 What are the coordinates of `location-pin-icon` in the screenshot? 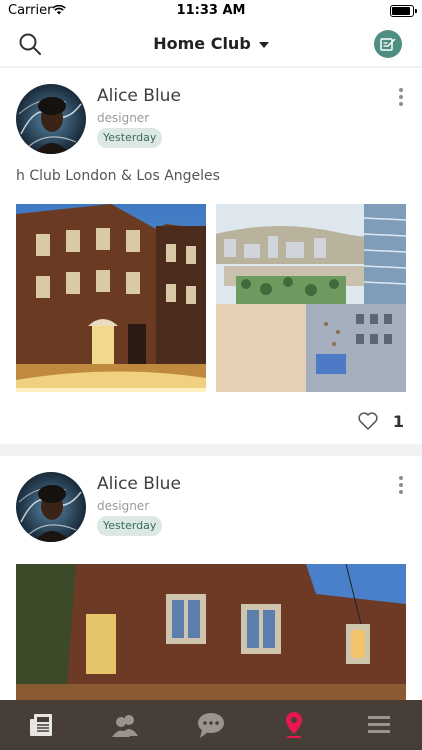 It's located at (294, 725).